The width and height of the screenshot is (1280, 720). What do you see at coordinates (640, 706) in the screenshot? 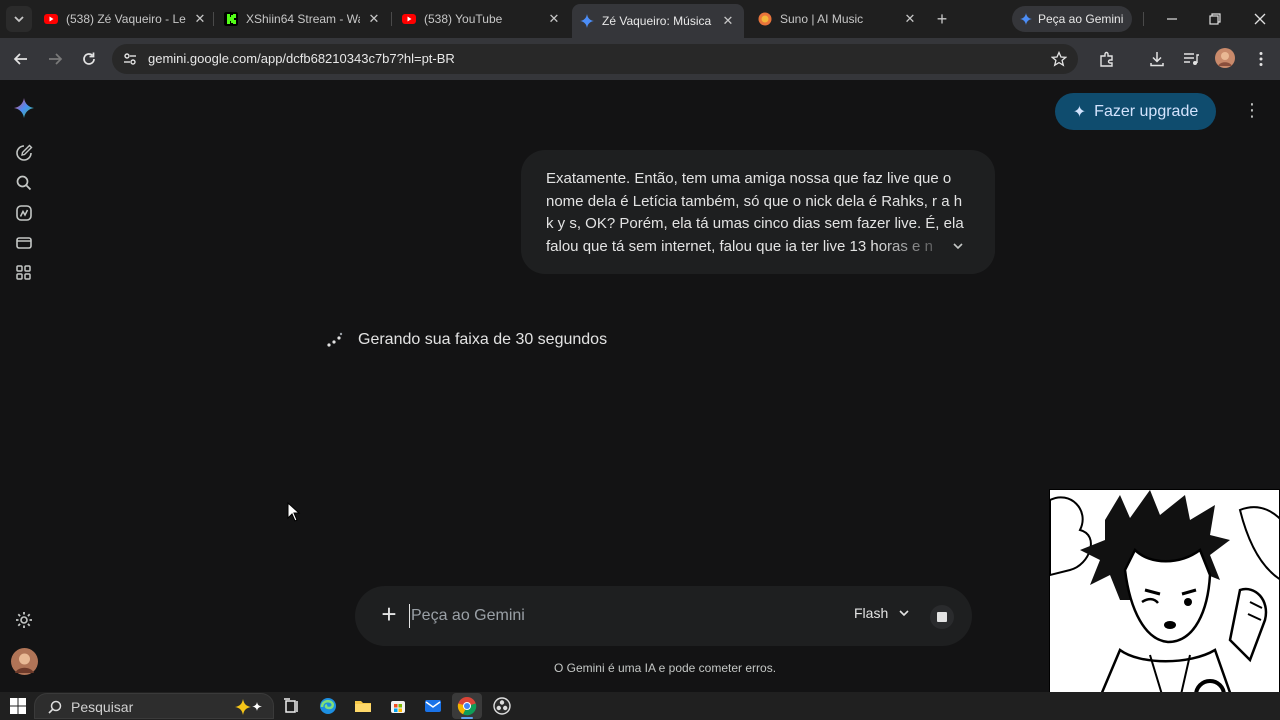
I see `windows-taskbar: Pesquisar` at bounding box center [640, 706].